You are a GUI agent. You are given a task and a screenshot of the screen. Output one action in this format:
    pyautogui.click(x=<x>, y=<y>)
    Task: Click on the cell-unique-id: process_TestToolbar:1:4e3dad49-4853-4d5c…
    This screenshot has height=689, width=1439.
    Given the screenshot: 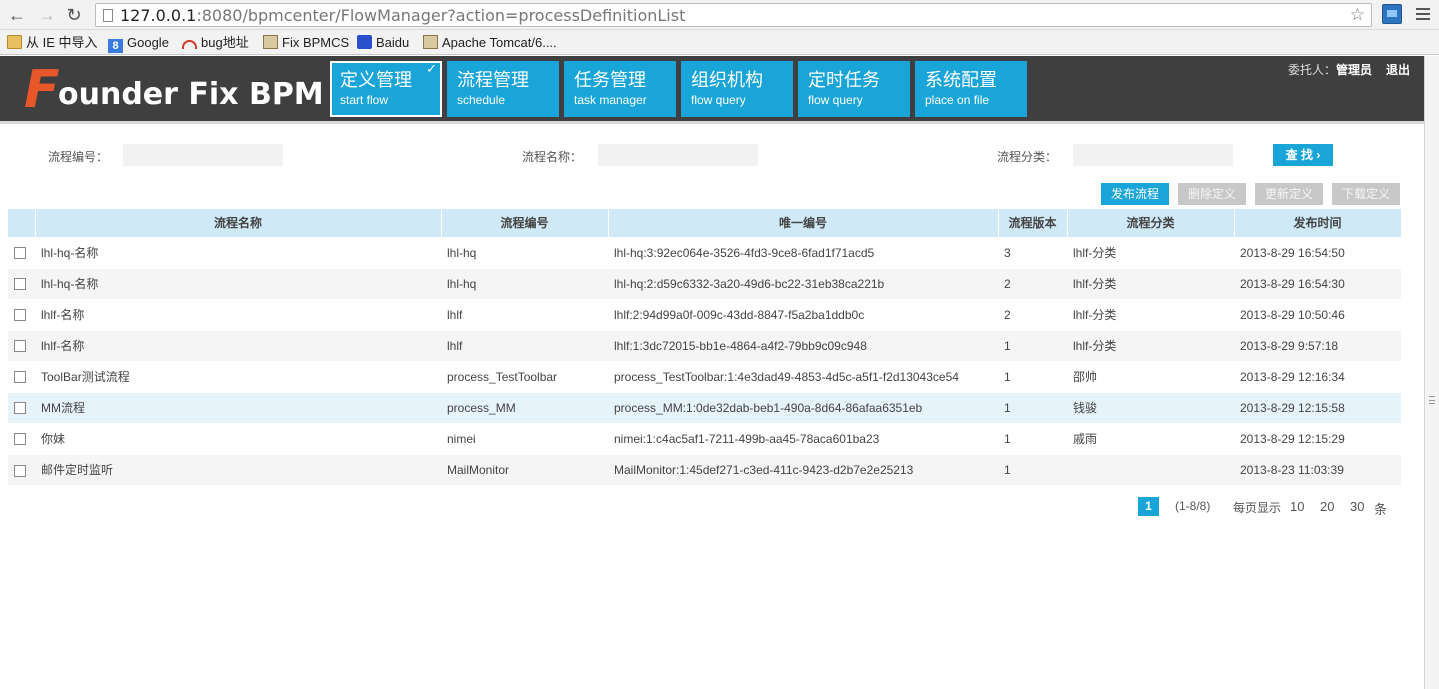 What is the action you would take?
    pyautogui.click(x=803, y=376)
    